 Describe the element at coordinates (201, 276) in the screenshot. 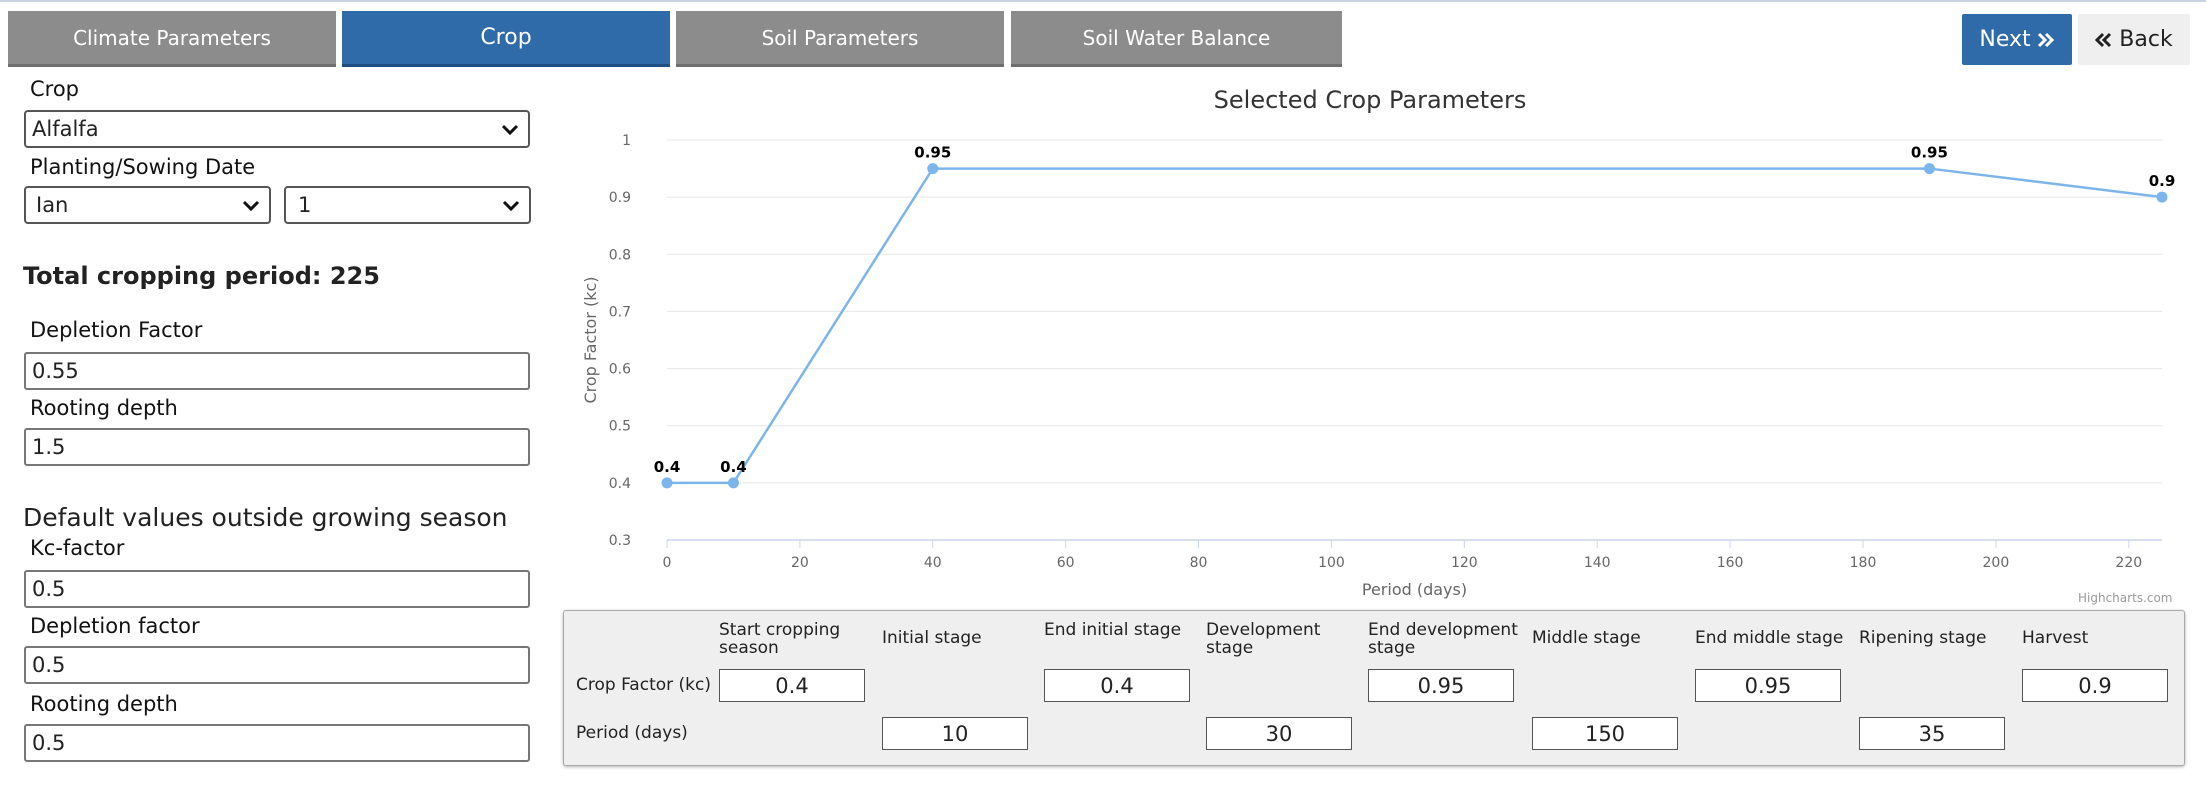

I see `total-cropping-period: Total cropping period: 225` at that location.